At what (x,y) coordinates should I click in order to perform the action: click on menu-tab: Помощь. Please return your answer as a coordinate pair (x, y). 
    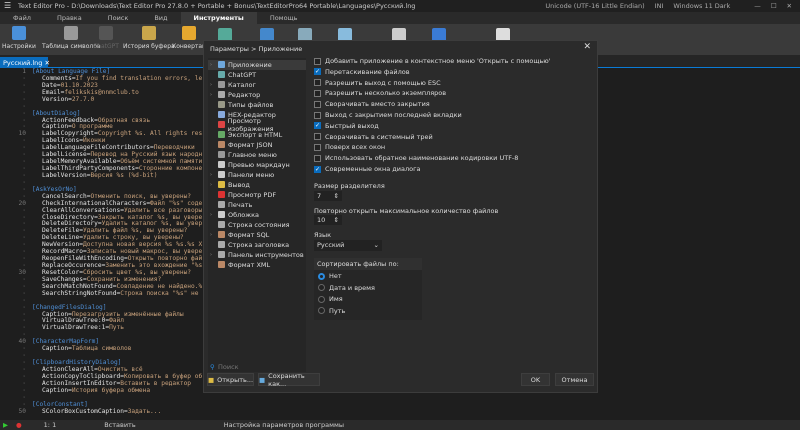
    Looking at the image, I should click on (284, 18).